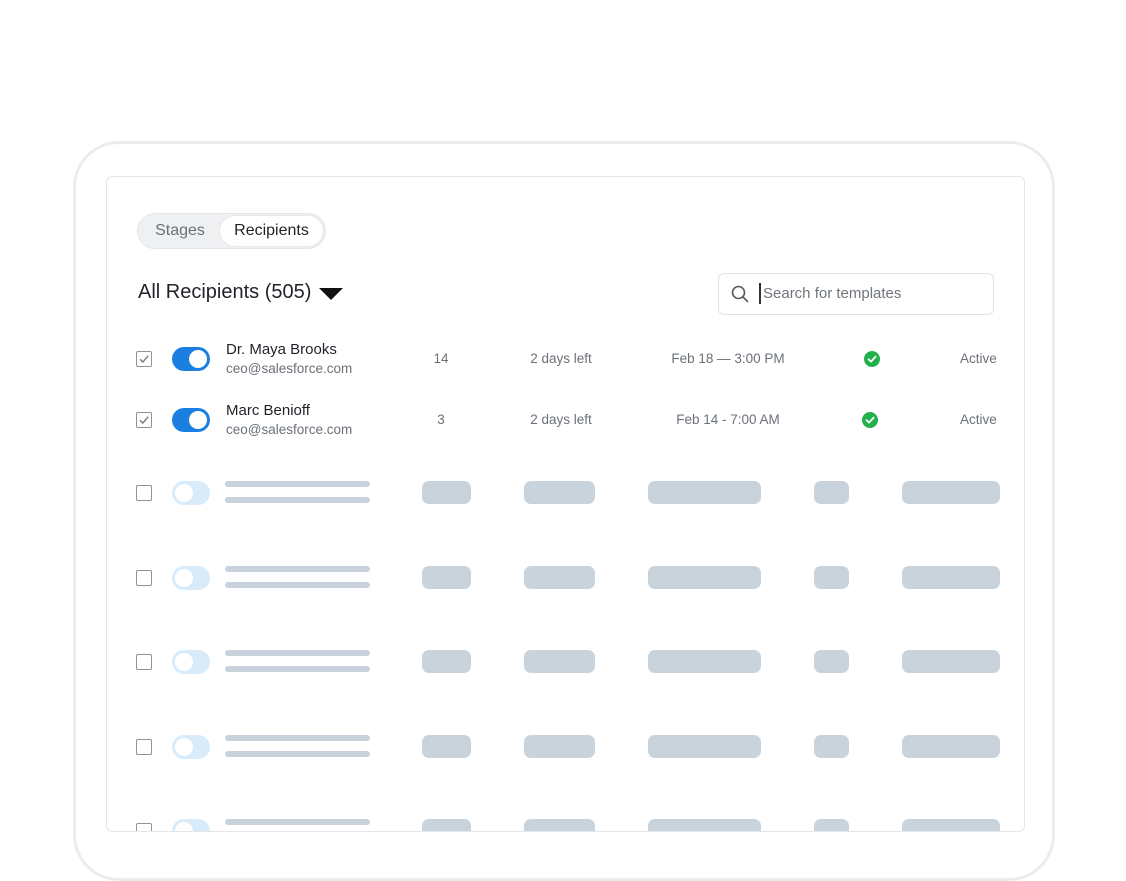 Image resolution: width=1126 pixels, height=881 pixels. I want to click on recipient-name: Dr. Maya Brooks, so click(281, 349).